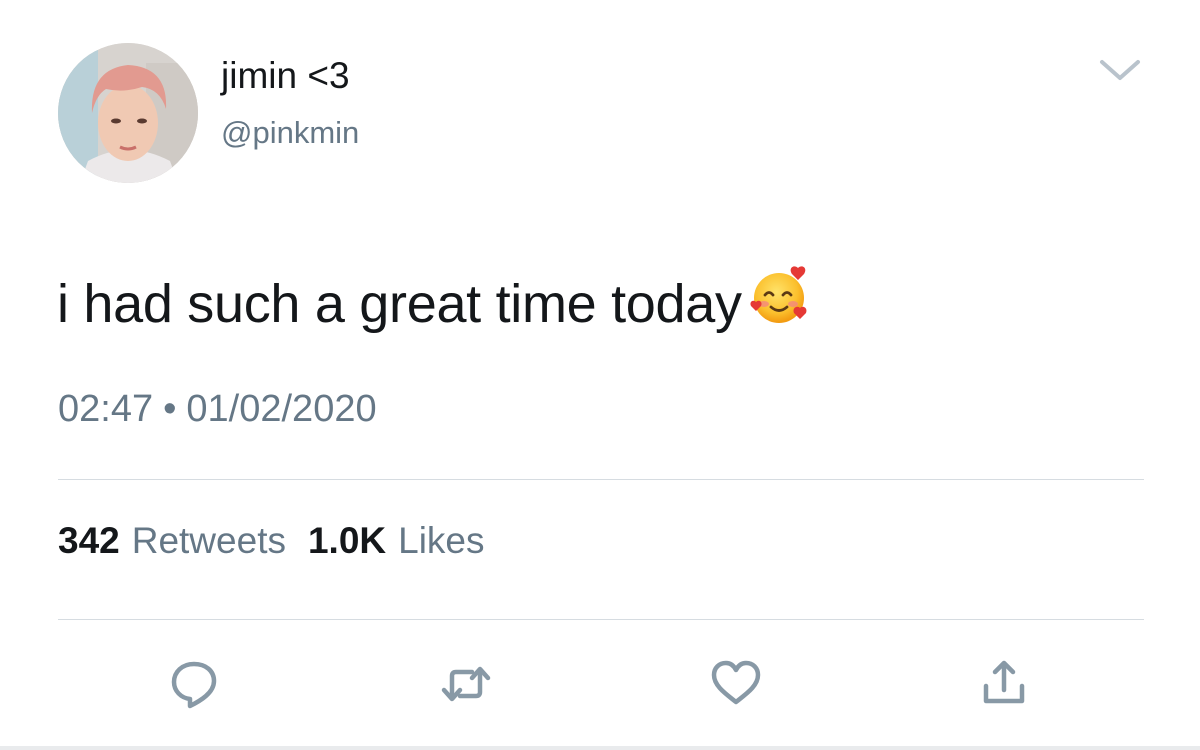 This screenshot has width=1200, height=750. Describe the element at coordinates (285, 76) in the screenshot. I see `display-name: jimin <3` at that location.